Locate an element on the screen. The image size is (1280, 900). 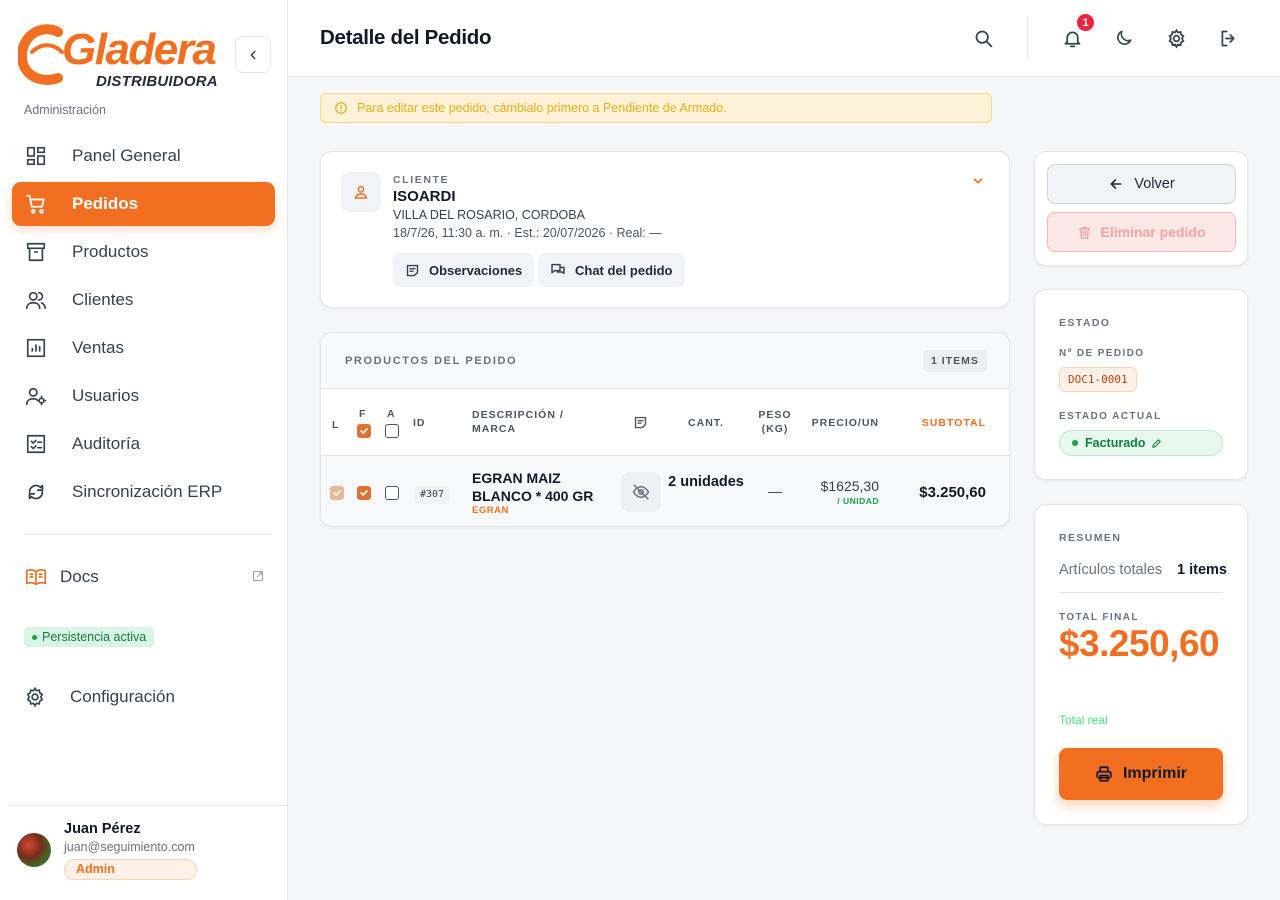
total-real-label: Total real is located at coordinates (1083, 720).